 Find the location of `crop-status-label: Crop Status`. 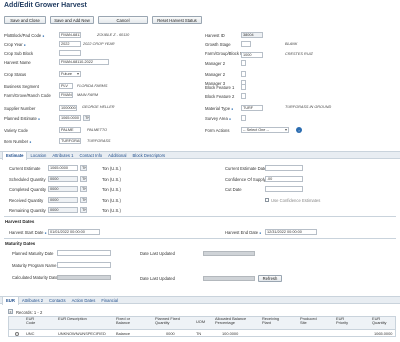

crop-status-label: Crop Status is located at coordinates (15, 74).